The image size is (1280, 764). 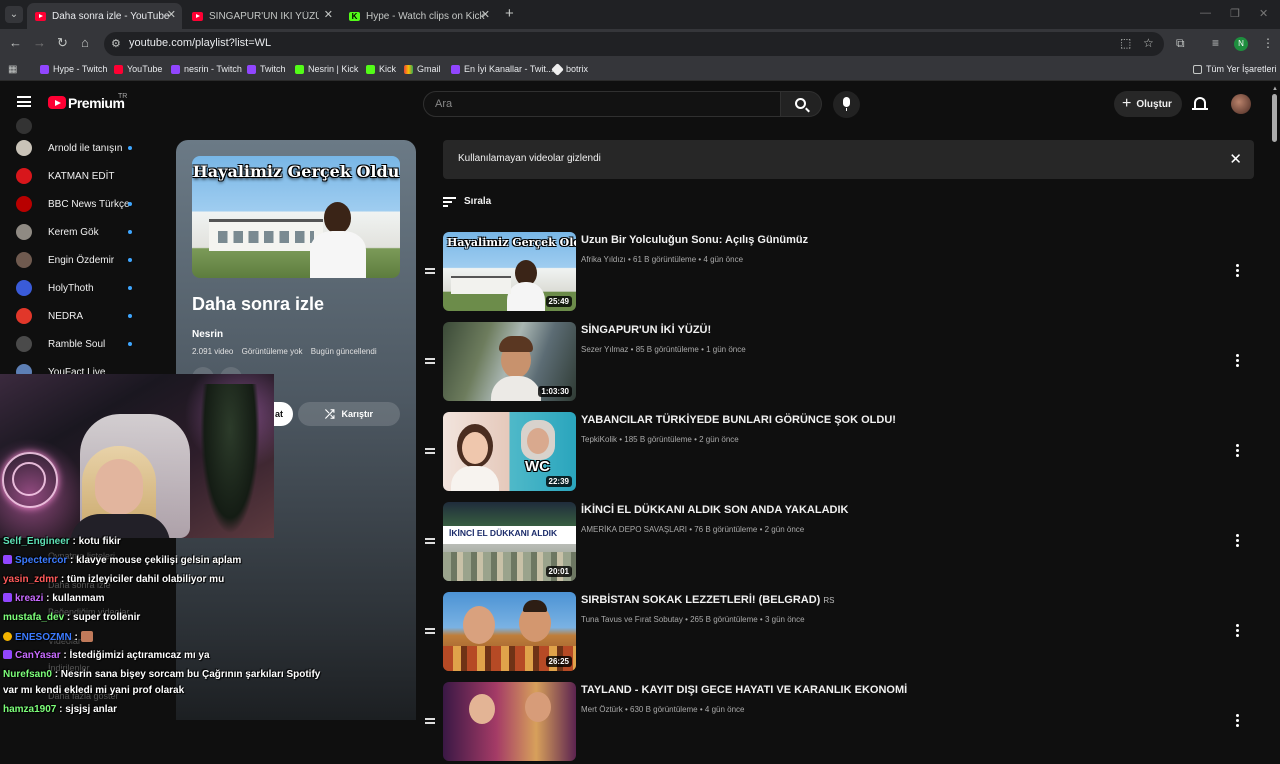 What do you see at coordinates (1148, 104) in the screenshot?
I see `create-button: + Oluştur` at bounding box center [1148, 104].